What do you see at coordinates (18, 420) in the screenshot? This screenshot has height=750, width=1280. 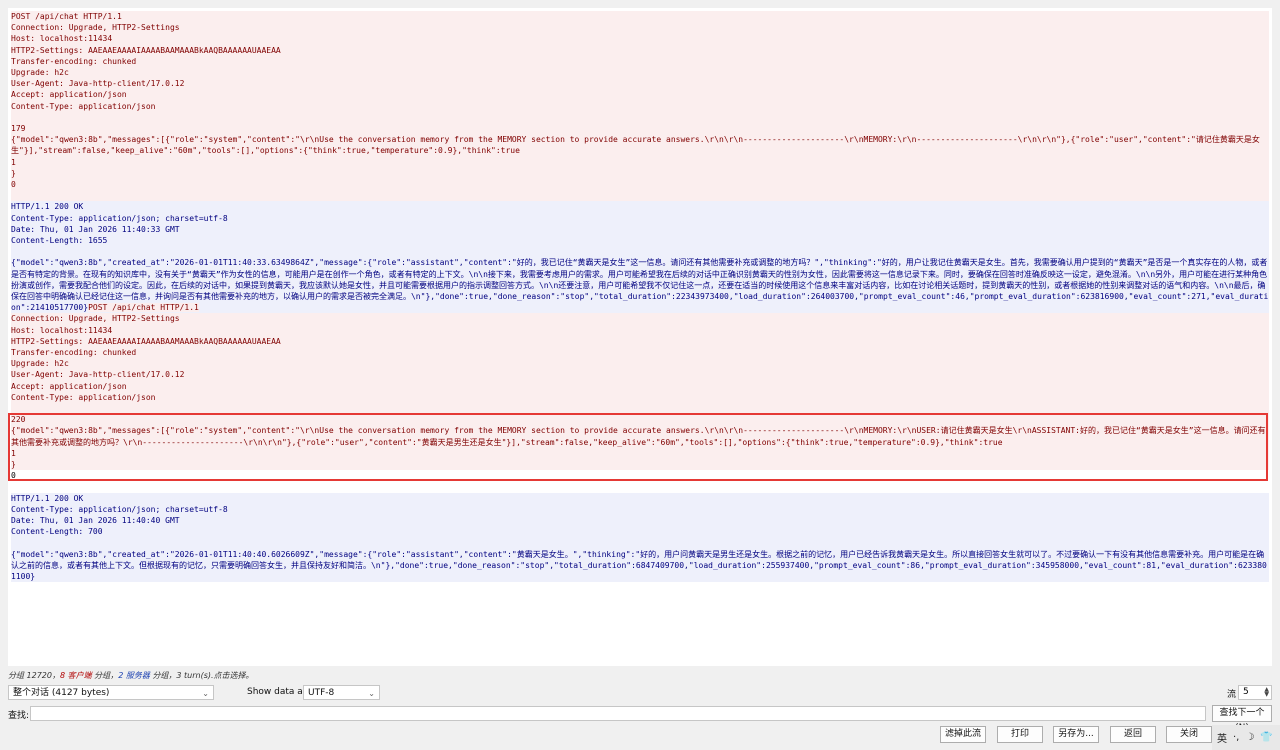 I see `line-text: 220` at bounding box center [18, 420].